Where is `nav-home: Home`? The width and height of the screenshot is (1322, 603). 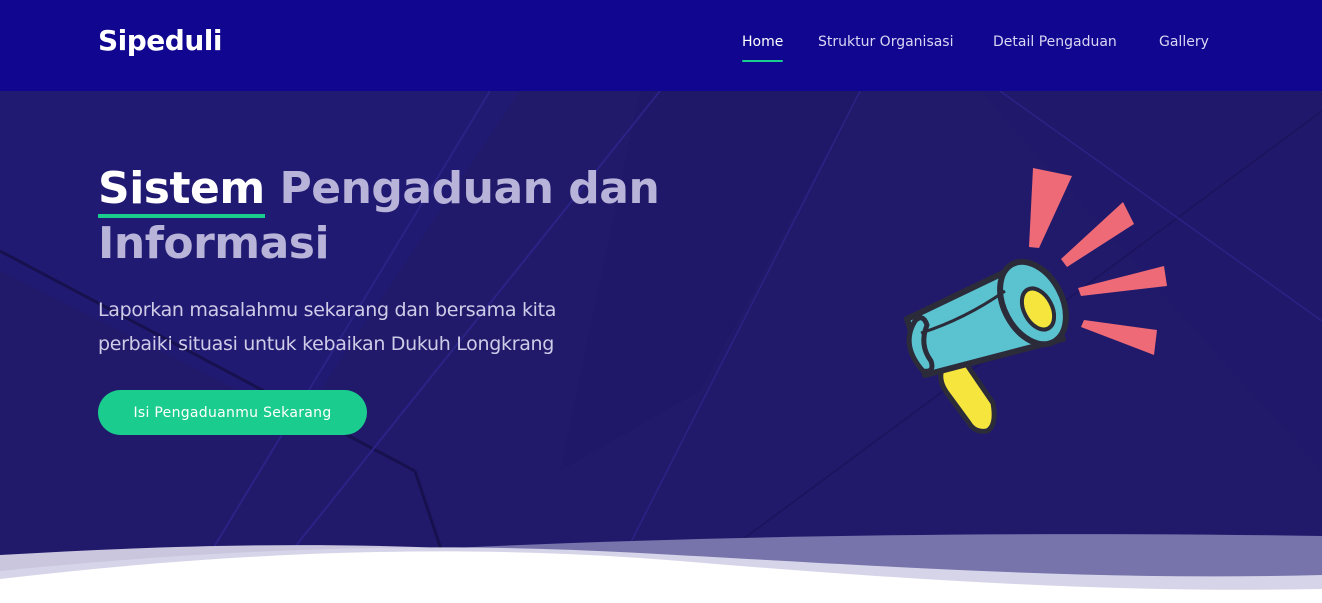 nav-home: Home is located at coordinates (763, 48).